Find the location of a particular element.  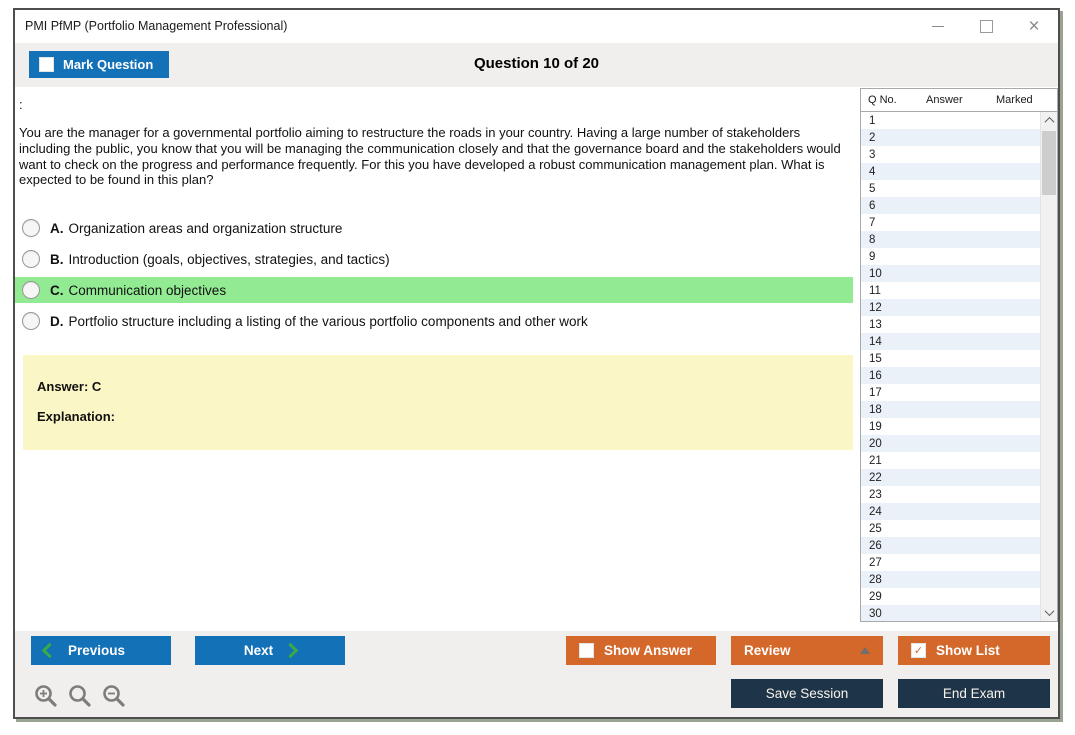

show-answer-button: Show Answer is located at coordinates (641, 650).